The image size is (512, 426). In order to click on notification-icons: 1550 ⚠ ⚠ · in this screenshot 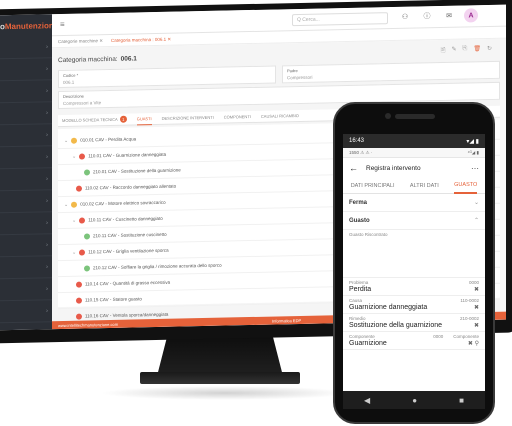, I will do `click(361, 152)`.